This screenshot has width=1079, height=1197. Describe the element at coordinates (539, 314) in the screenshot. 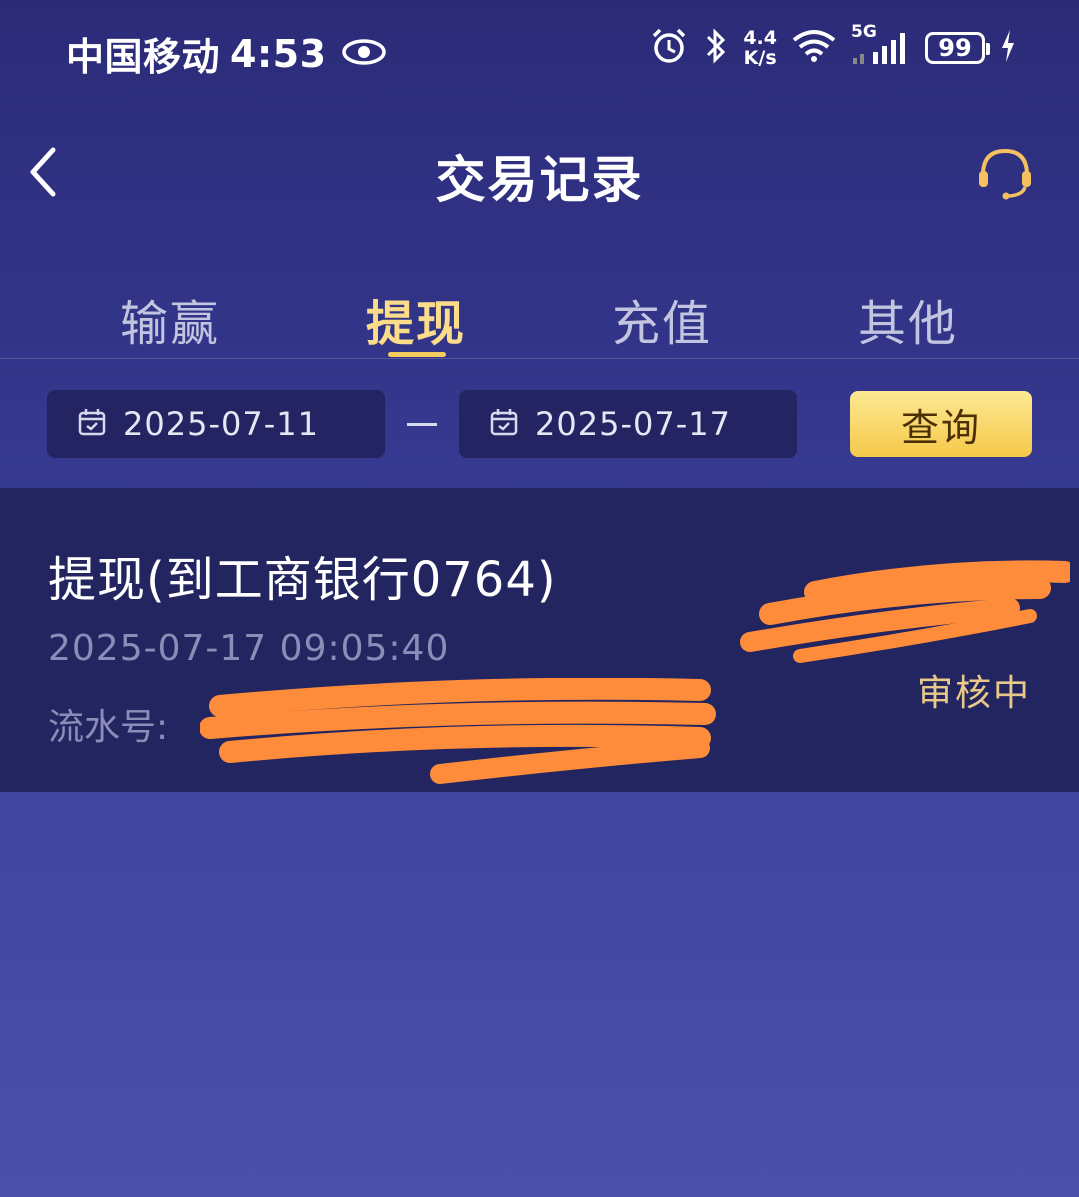

I see `tab-bar: 输赢 提现 充值 其他` at that location.